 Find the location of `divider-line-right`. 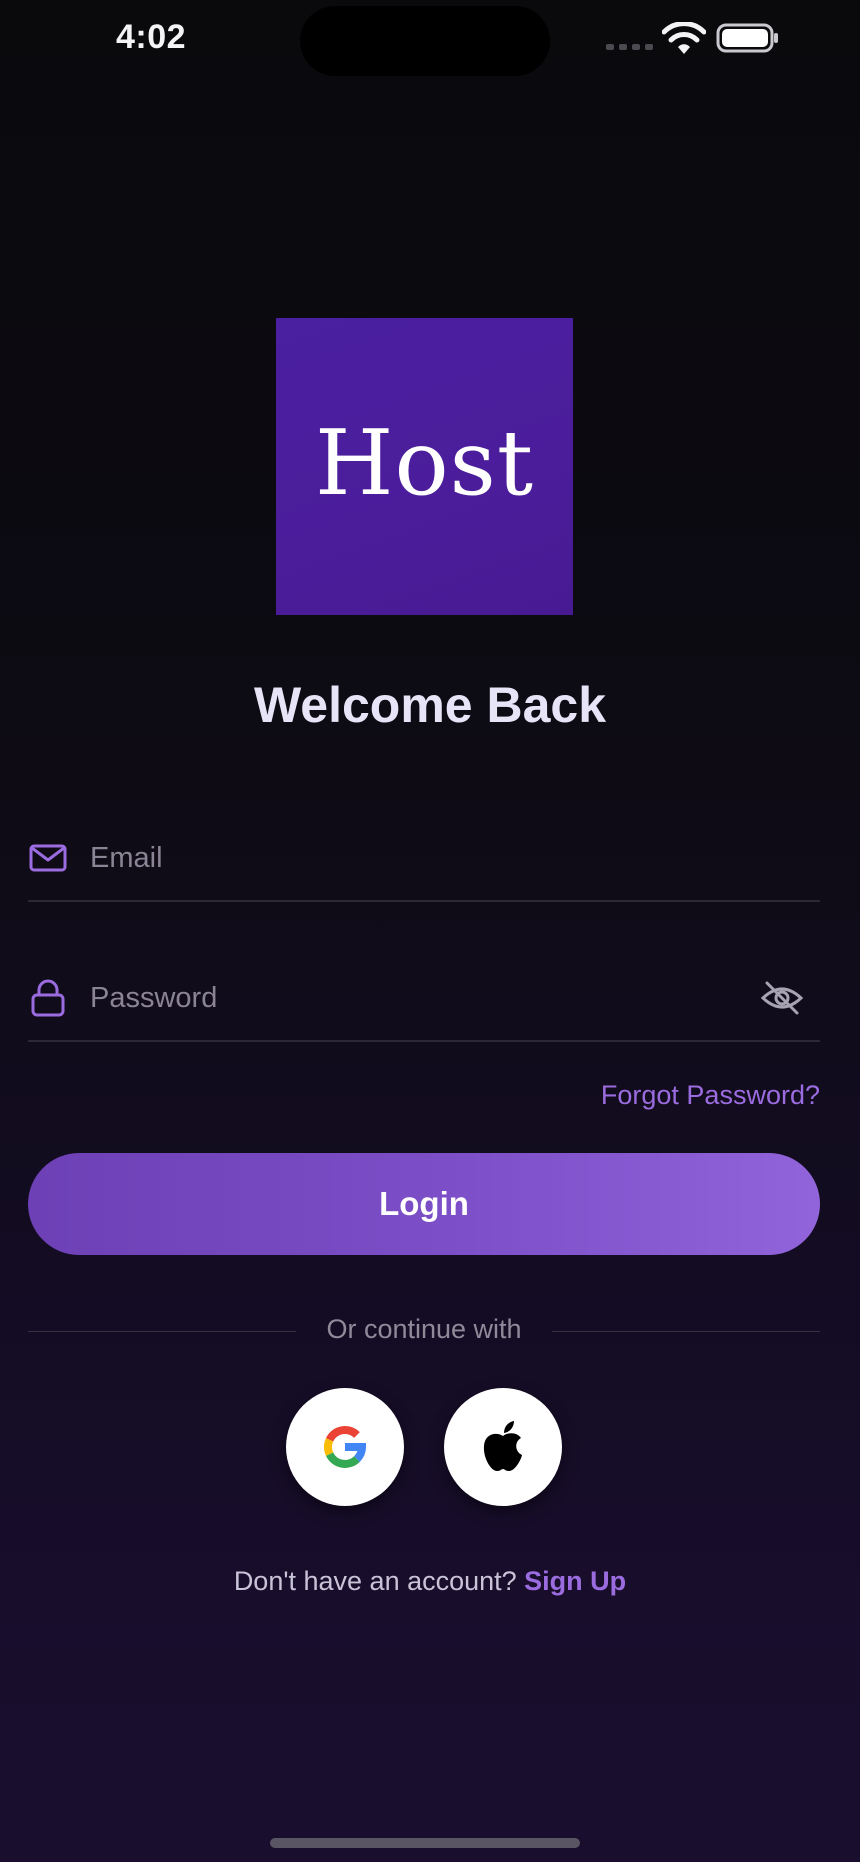

divider-line-right is located at coordinates (686, 1331).